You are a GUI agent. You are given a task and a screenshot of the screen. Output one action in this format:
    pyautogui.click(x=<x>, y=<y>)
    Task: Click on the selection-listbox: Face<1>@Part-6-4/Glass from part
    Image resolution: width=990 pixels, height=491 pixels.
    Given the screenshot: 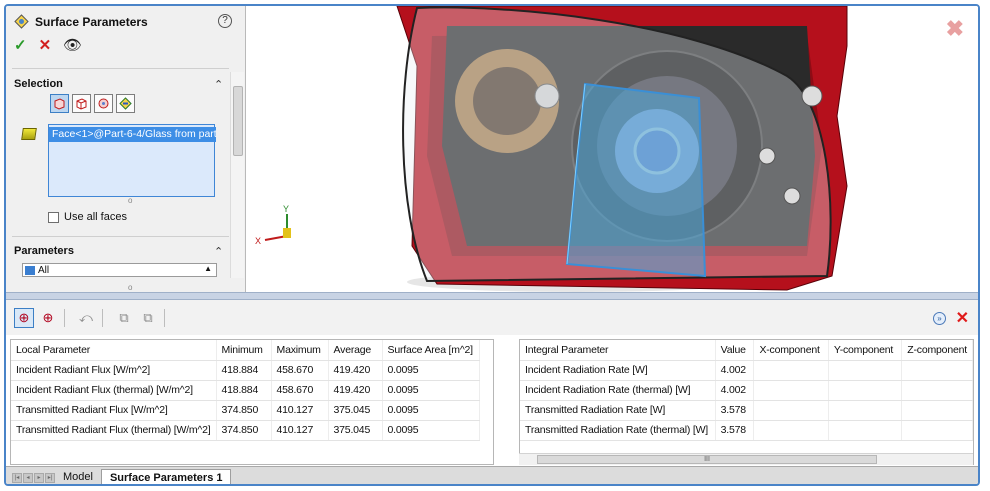 What is the action you would take?
    pyautogui.click(x=132, y=160)
    